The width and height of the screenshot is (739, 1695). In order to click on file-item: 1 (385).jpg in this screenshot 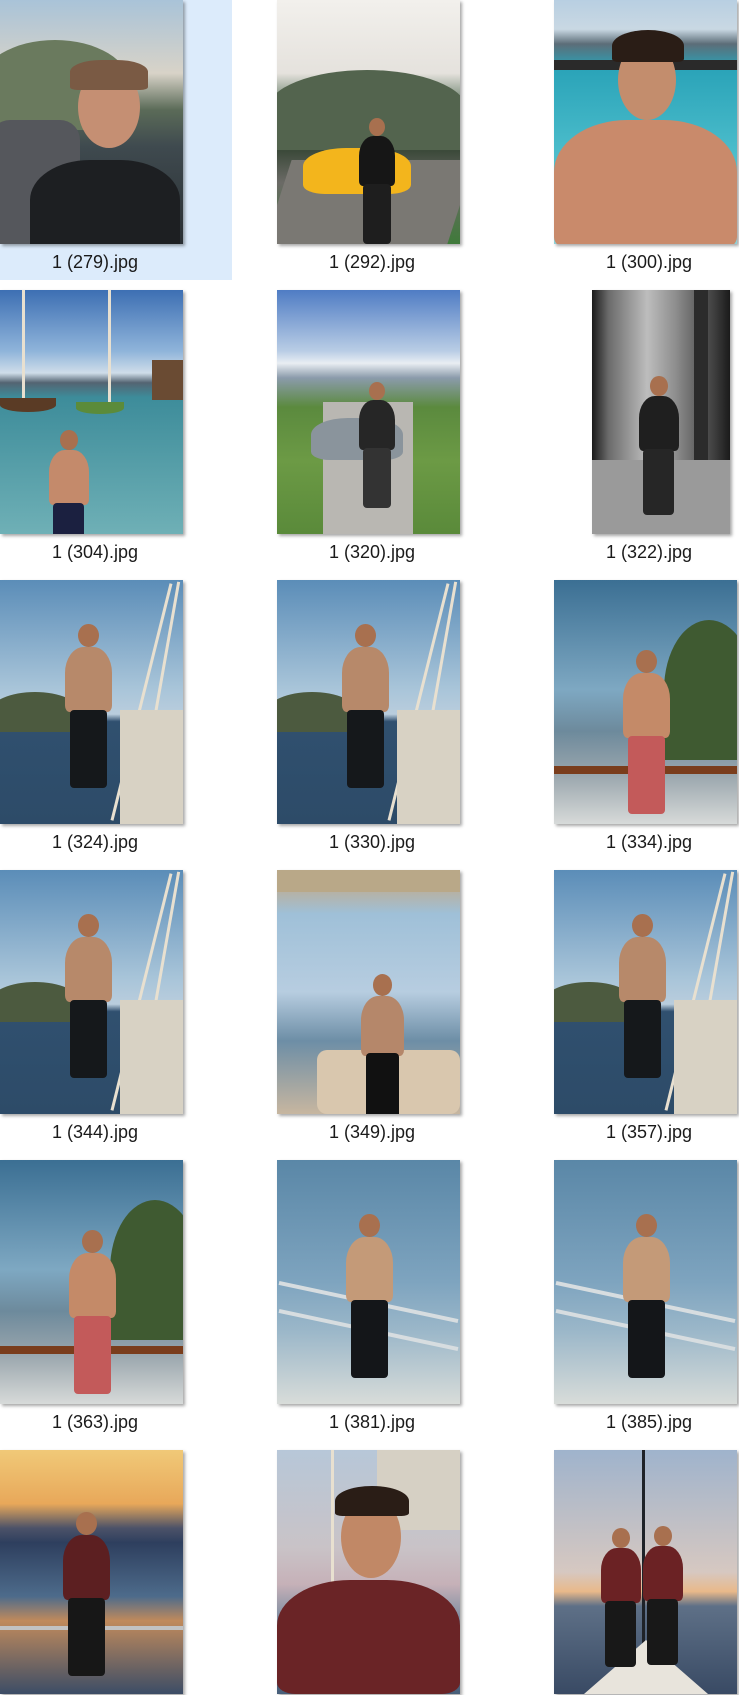, I will do `click(646, 1300)`.